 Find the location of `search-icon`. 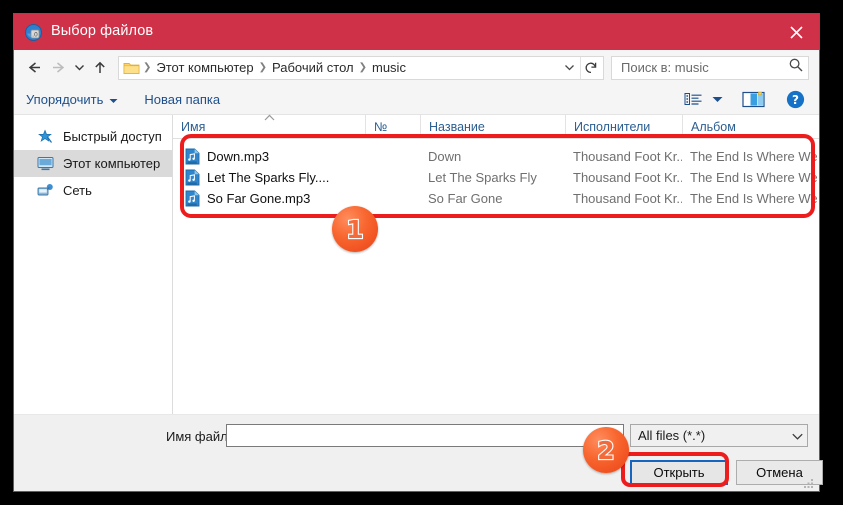

search-icon is located at coordinates (796, 67).